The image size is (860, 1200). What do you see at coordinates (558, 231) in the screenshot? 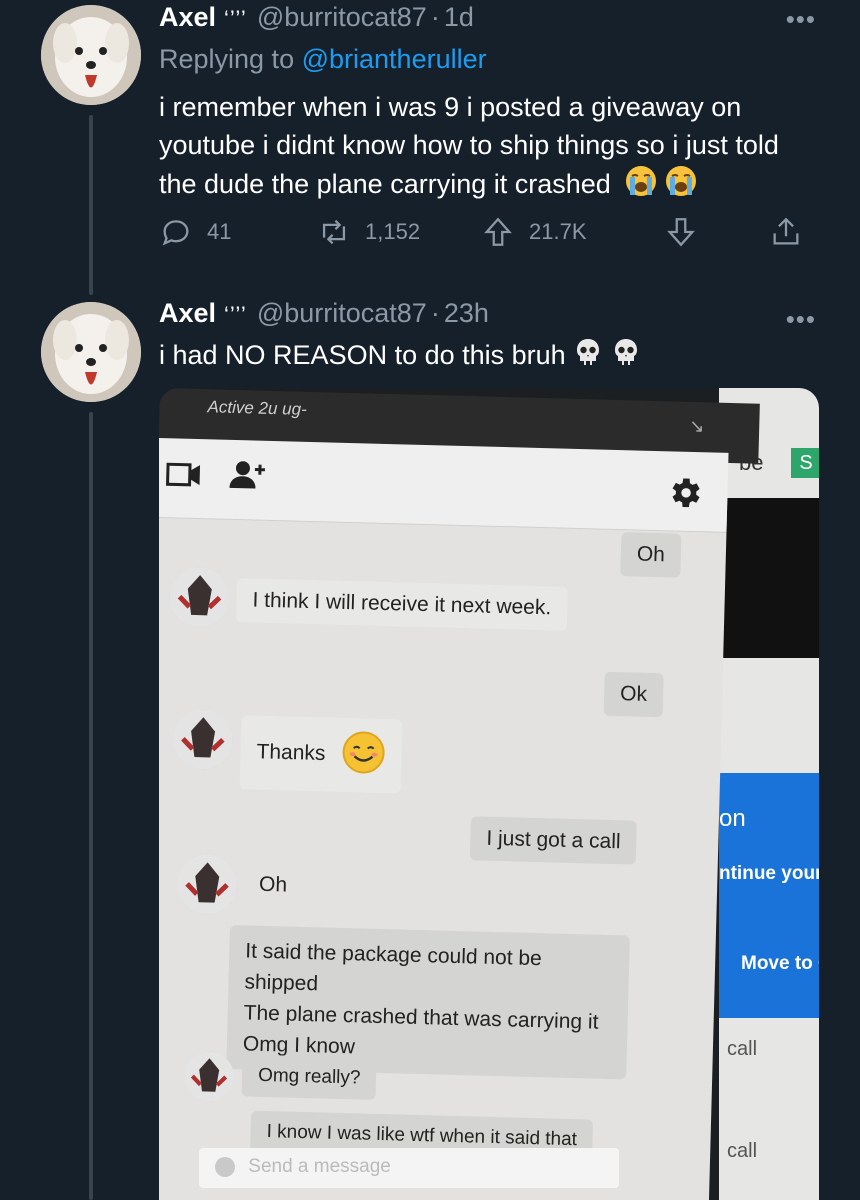
I see `upvote-count: 21.7K` at bounding box center [558, 231].